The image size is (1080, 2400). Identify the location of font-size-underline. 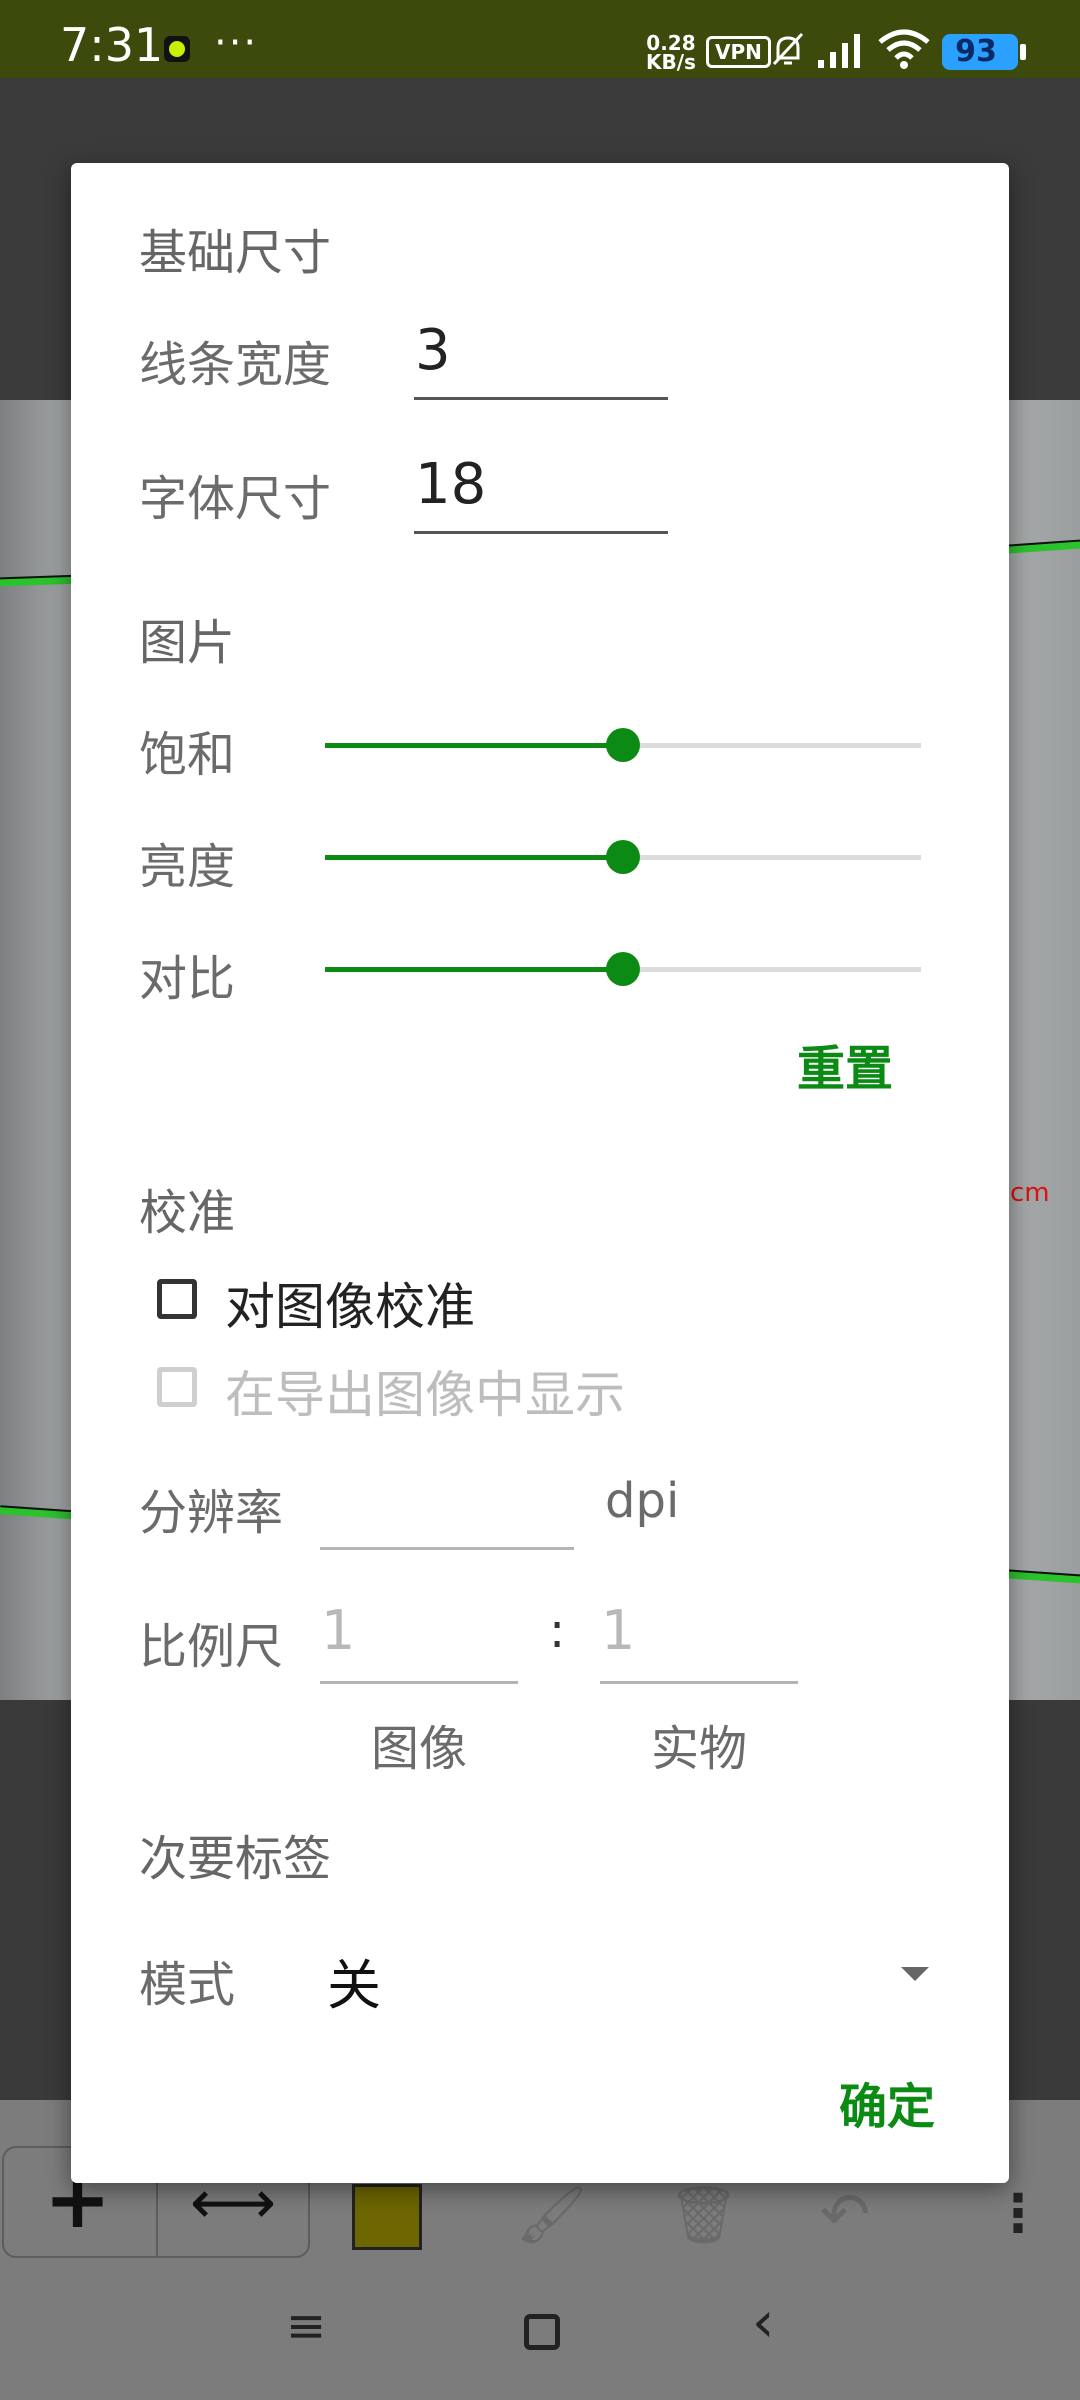
(541, 532).